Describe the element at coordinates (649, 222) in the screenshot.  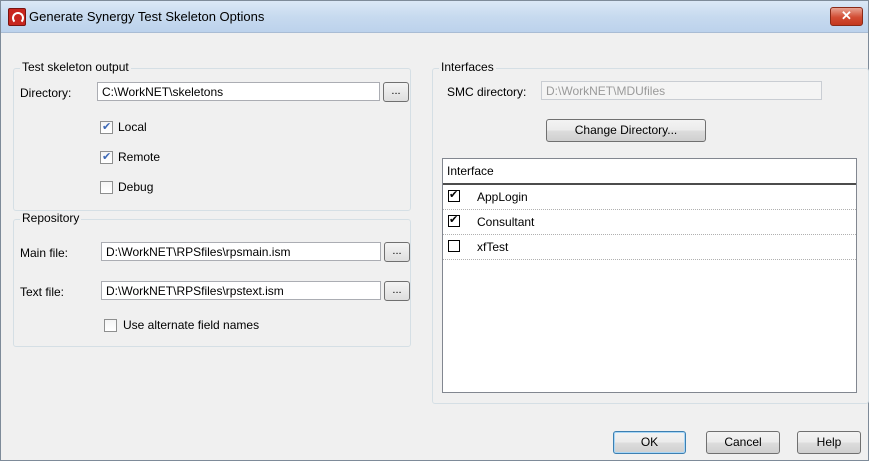
I see `list-item-consultant: Consultant` at that location.